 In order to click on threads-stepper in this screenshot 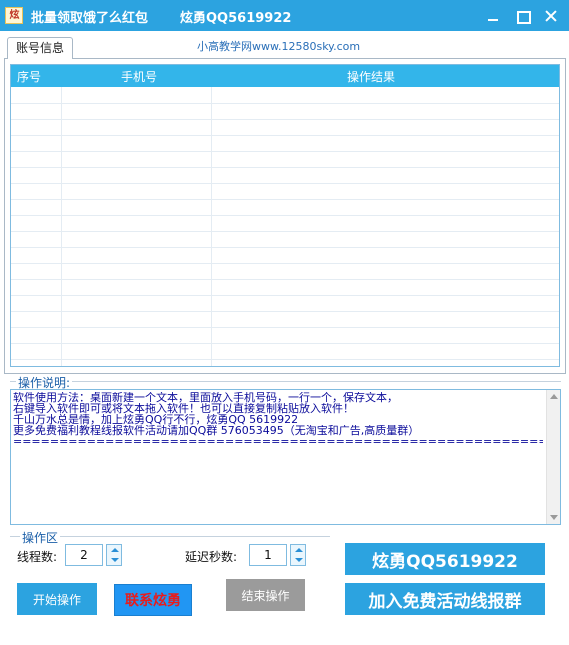, I will do `click(114, 555)`.